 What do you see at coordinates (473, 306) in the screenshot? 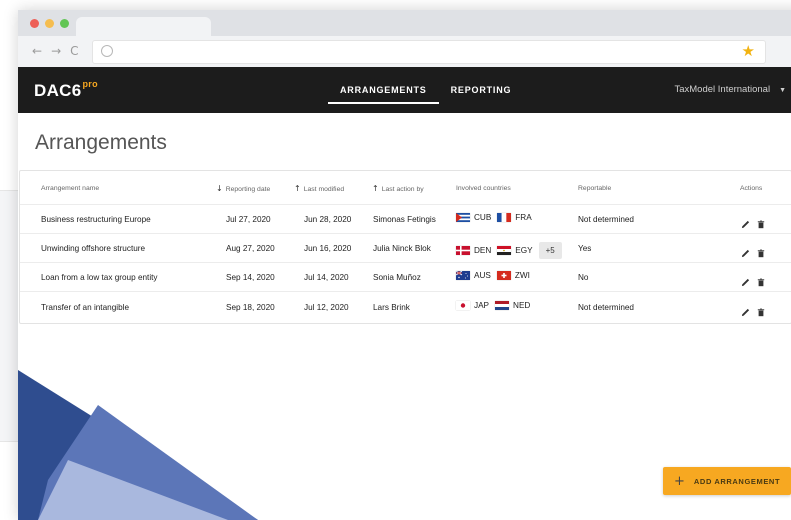
I see `country-tag: JAP` at bounding box center [473, 306].